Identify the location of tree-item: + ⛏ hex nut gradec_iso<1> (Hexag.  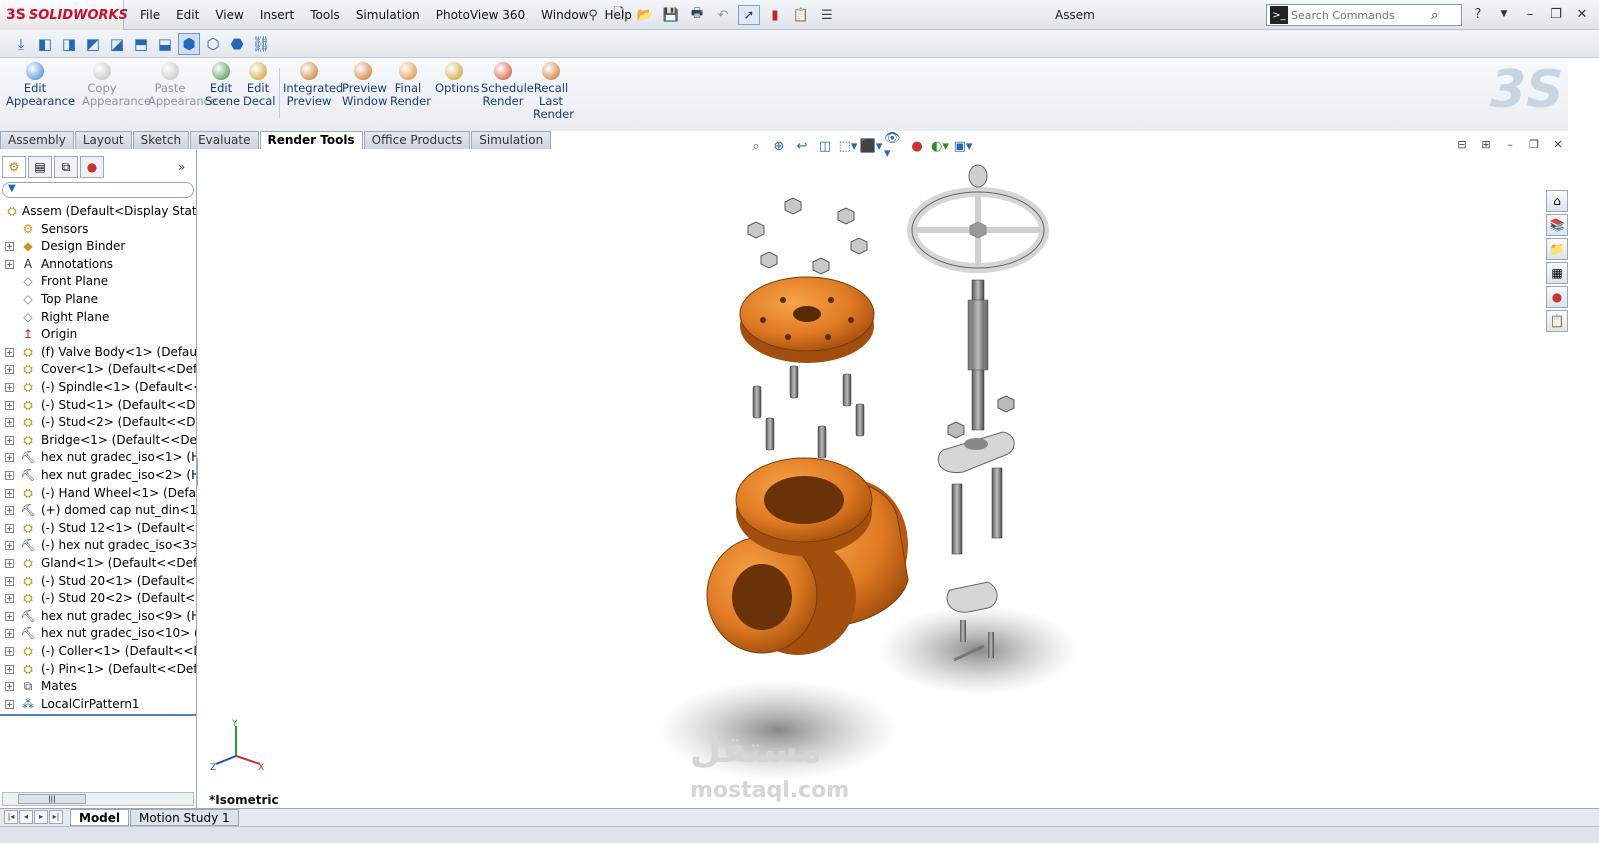
(98, 458).